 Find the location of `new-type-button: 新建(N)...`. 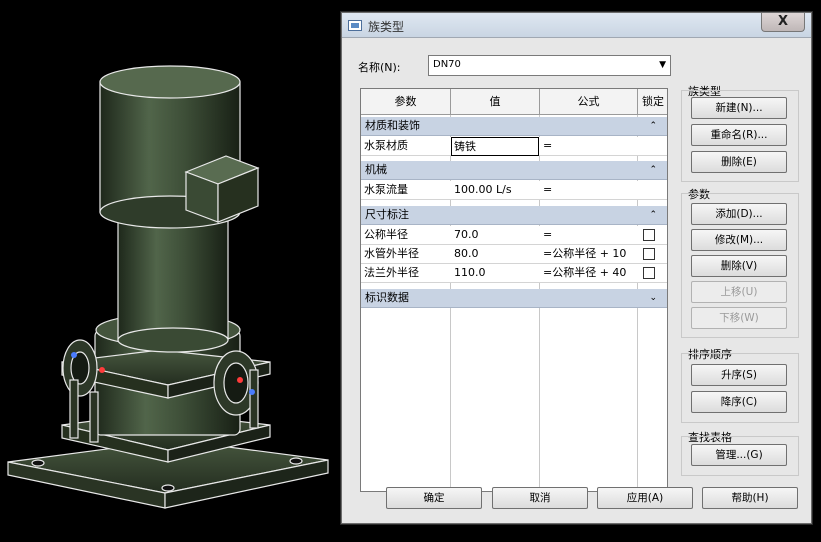

new-type-button: 新建(N)... is located at coordinates (739, 108).